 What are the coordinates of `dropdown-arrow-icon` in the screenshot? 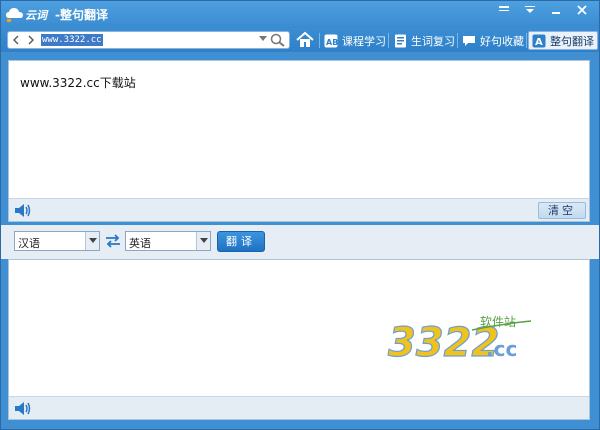 It's located at (530, 9).